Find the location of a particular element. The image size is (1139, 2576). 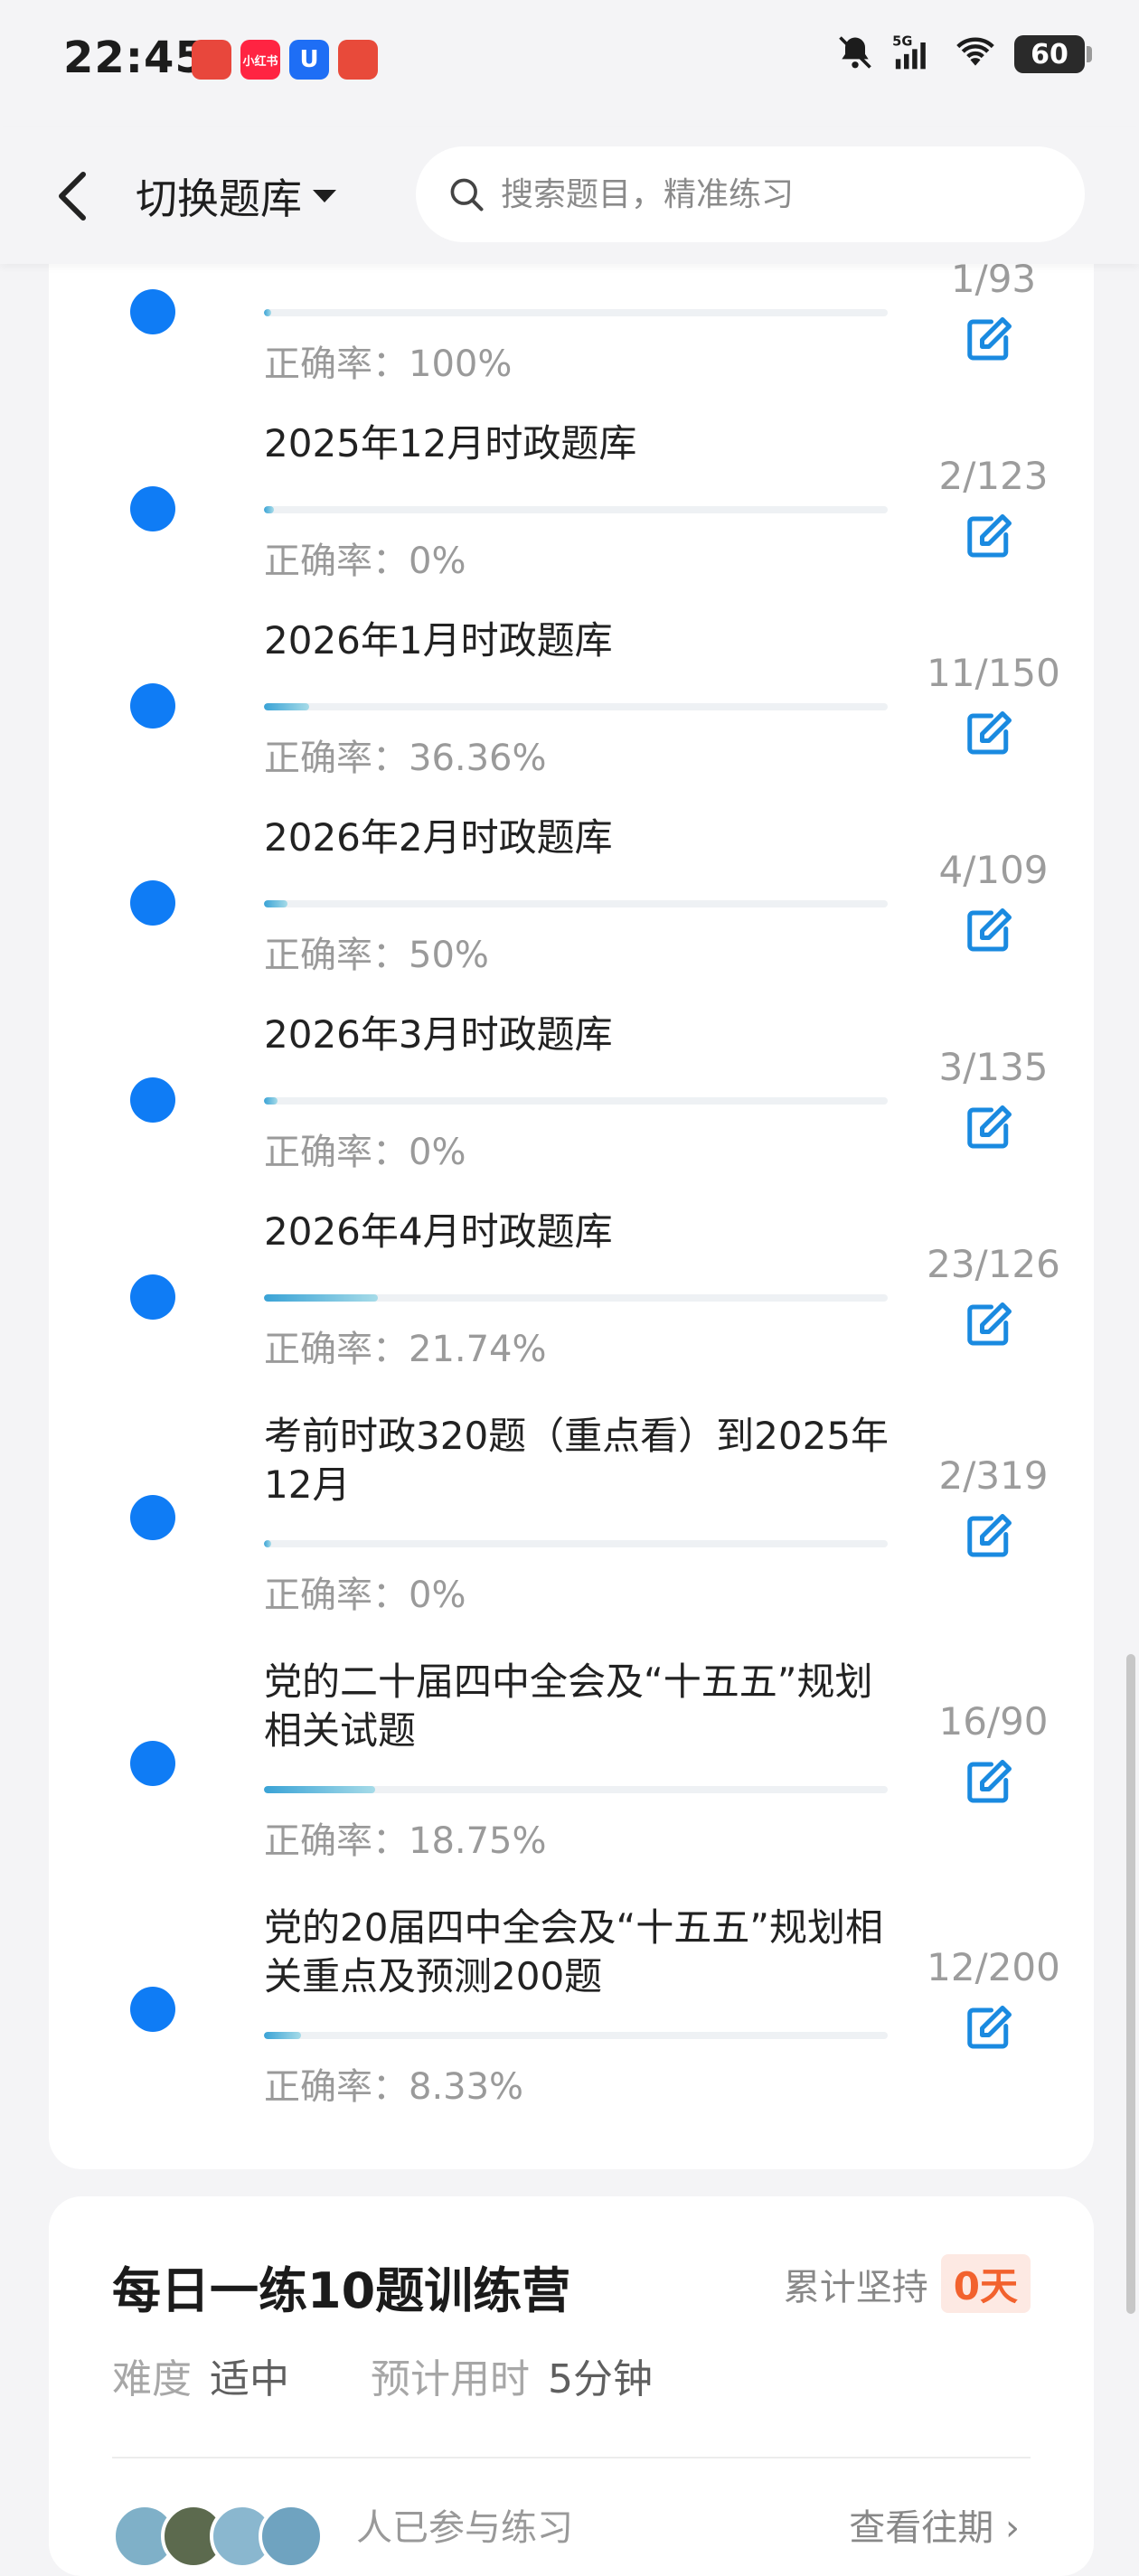

wifi-icon is located at coordinates (975, 54).